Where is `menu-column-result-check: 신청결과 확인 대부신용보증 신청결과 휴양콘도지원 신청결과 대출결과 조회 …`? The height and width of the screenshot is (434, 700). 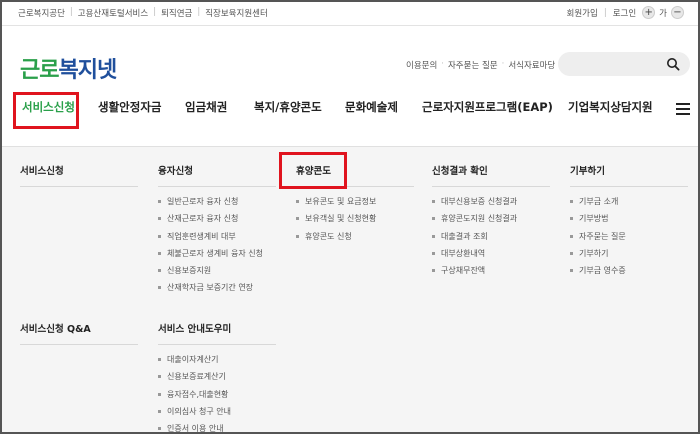 menu-column-result-check: 신청결과 확인 대부신용보증 신청결과 휴양콘도지원 신청결과 대출결과 조회 … is located at coordinates (491, 222).